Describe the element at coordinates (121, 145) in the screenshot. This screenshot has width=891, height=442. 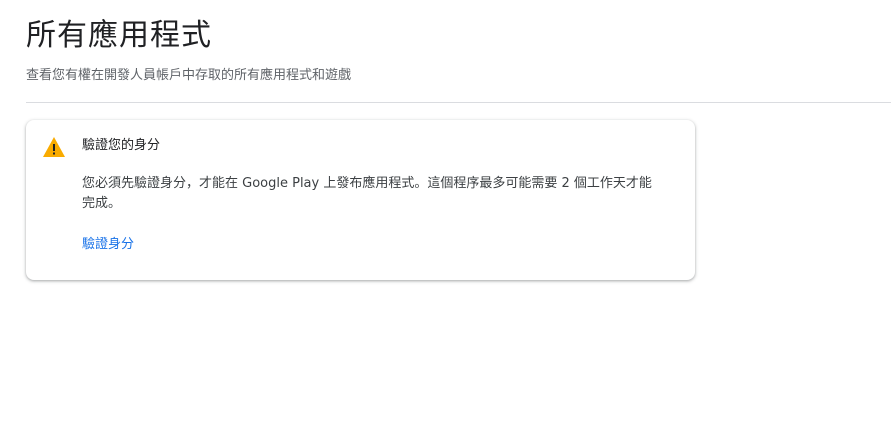
I see `card-title: 驗證您的身分` at that location.